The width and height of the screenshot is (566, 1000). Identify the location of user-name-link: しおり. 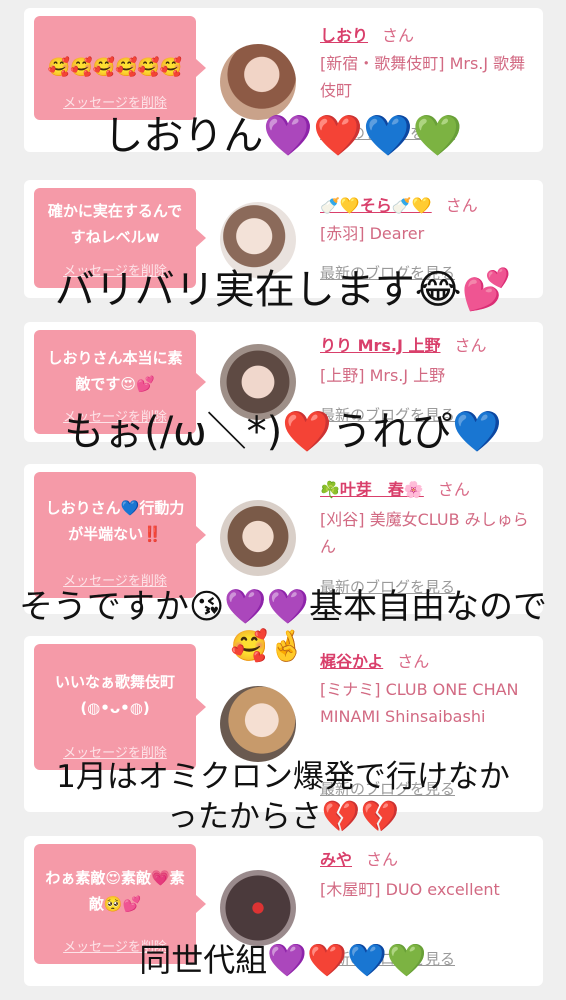
(344, 35).